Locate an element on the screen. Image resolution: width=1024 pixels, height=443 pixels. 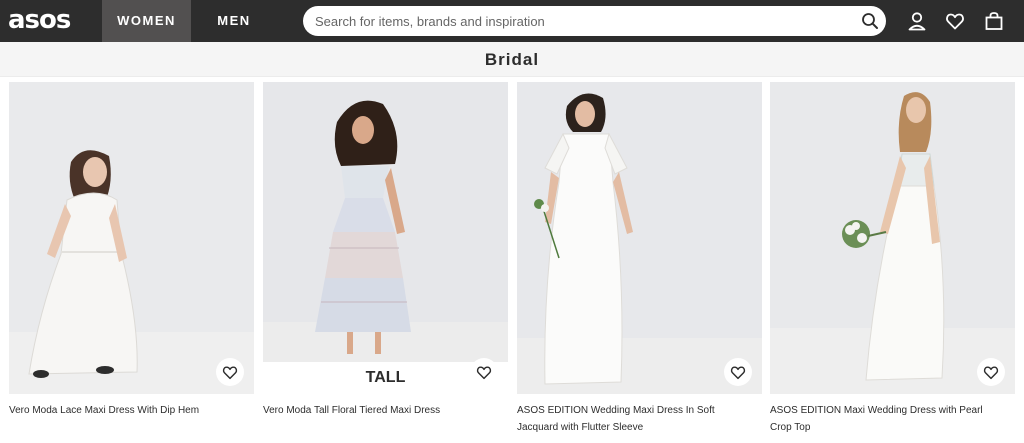
page-title: Bridal is located at coordinates (512, 59).